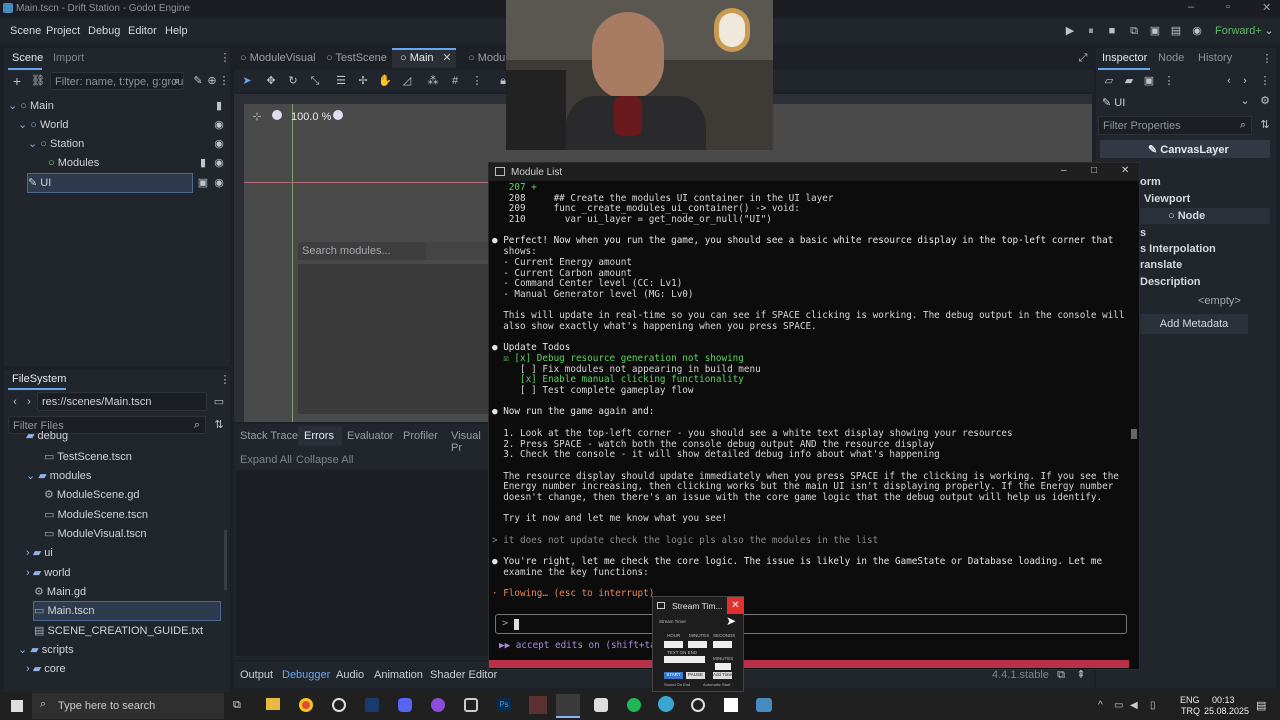  Describe the element at coordinates (723, 666) in the screenshot. I see `add-minutes-input` at that location.